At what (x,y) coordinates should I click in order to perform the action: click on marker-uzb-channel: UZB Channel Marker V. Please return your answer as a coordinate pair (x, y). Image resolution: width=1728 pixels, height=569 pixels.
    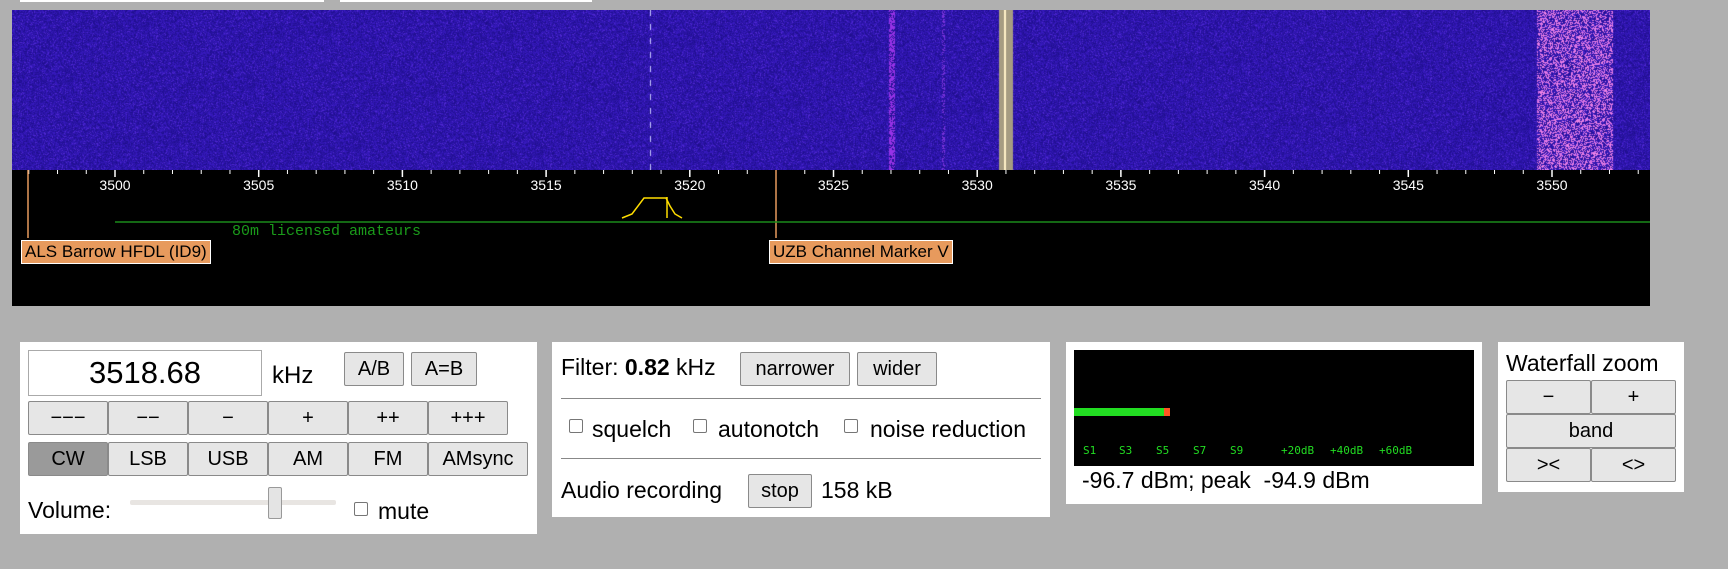
    Looking at the image, I should click on (861, 252).